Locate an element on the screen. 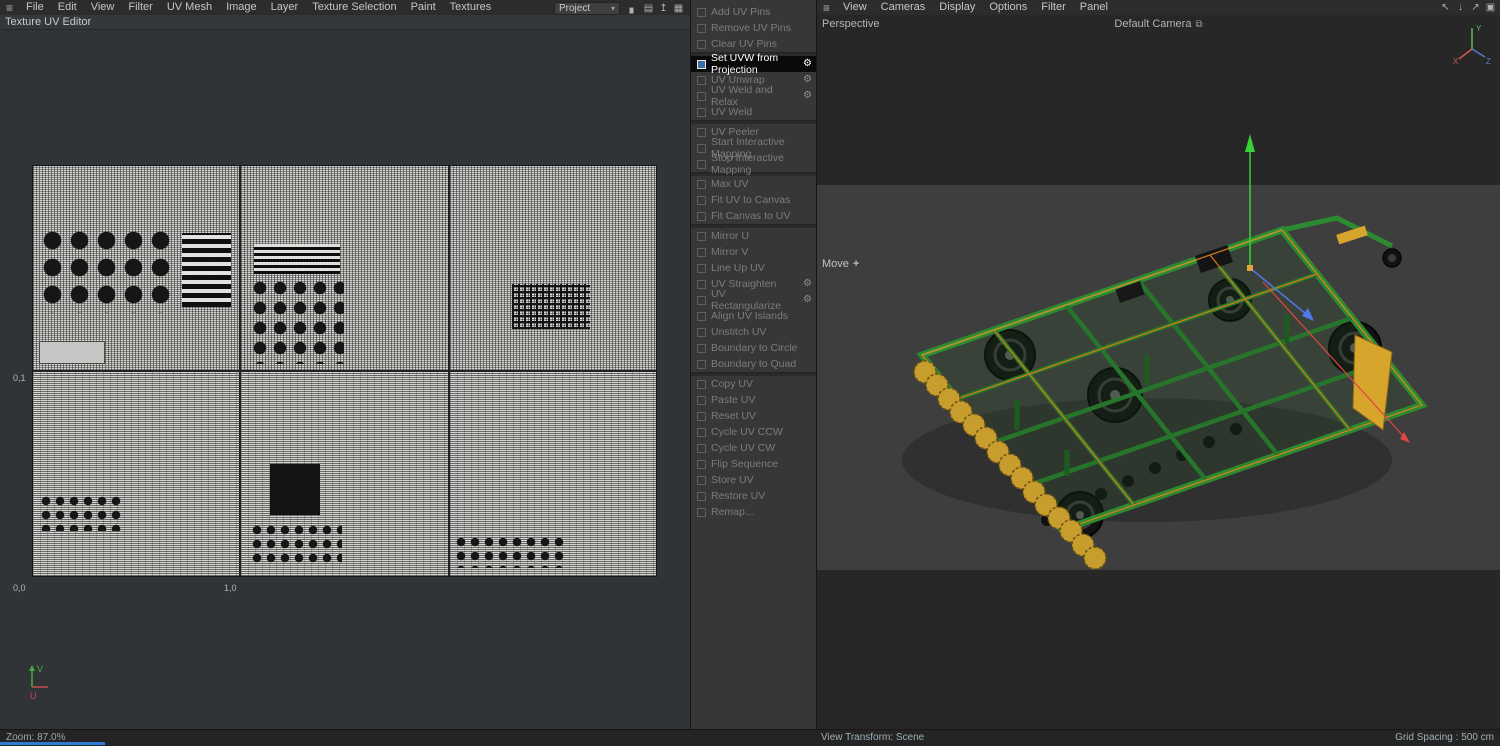 This screenshot has width=1500, height=746. command-item: Fit UV to Canvas is located at coordinates (753, 200).